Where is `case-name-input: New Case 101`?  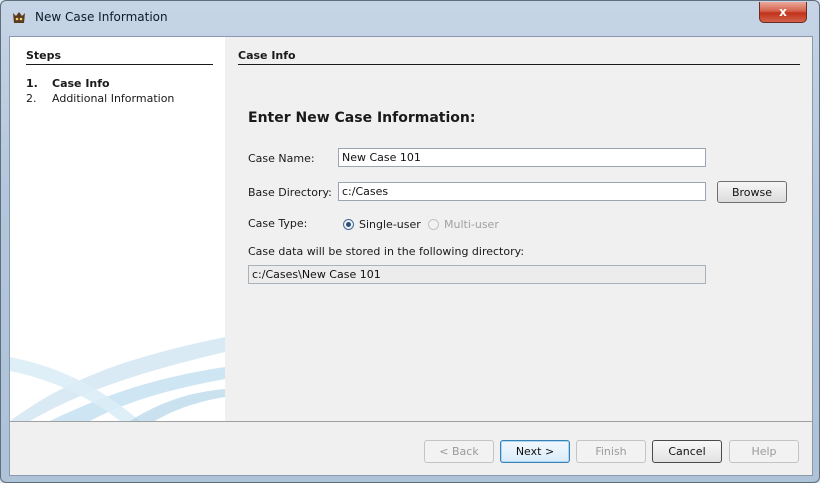 case-name-input: New Case 101 is located at coordinates (522, 157).